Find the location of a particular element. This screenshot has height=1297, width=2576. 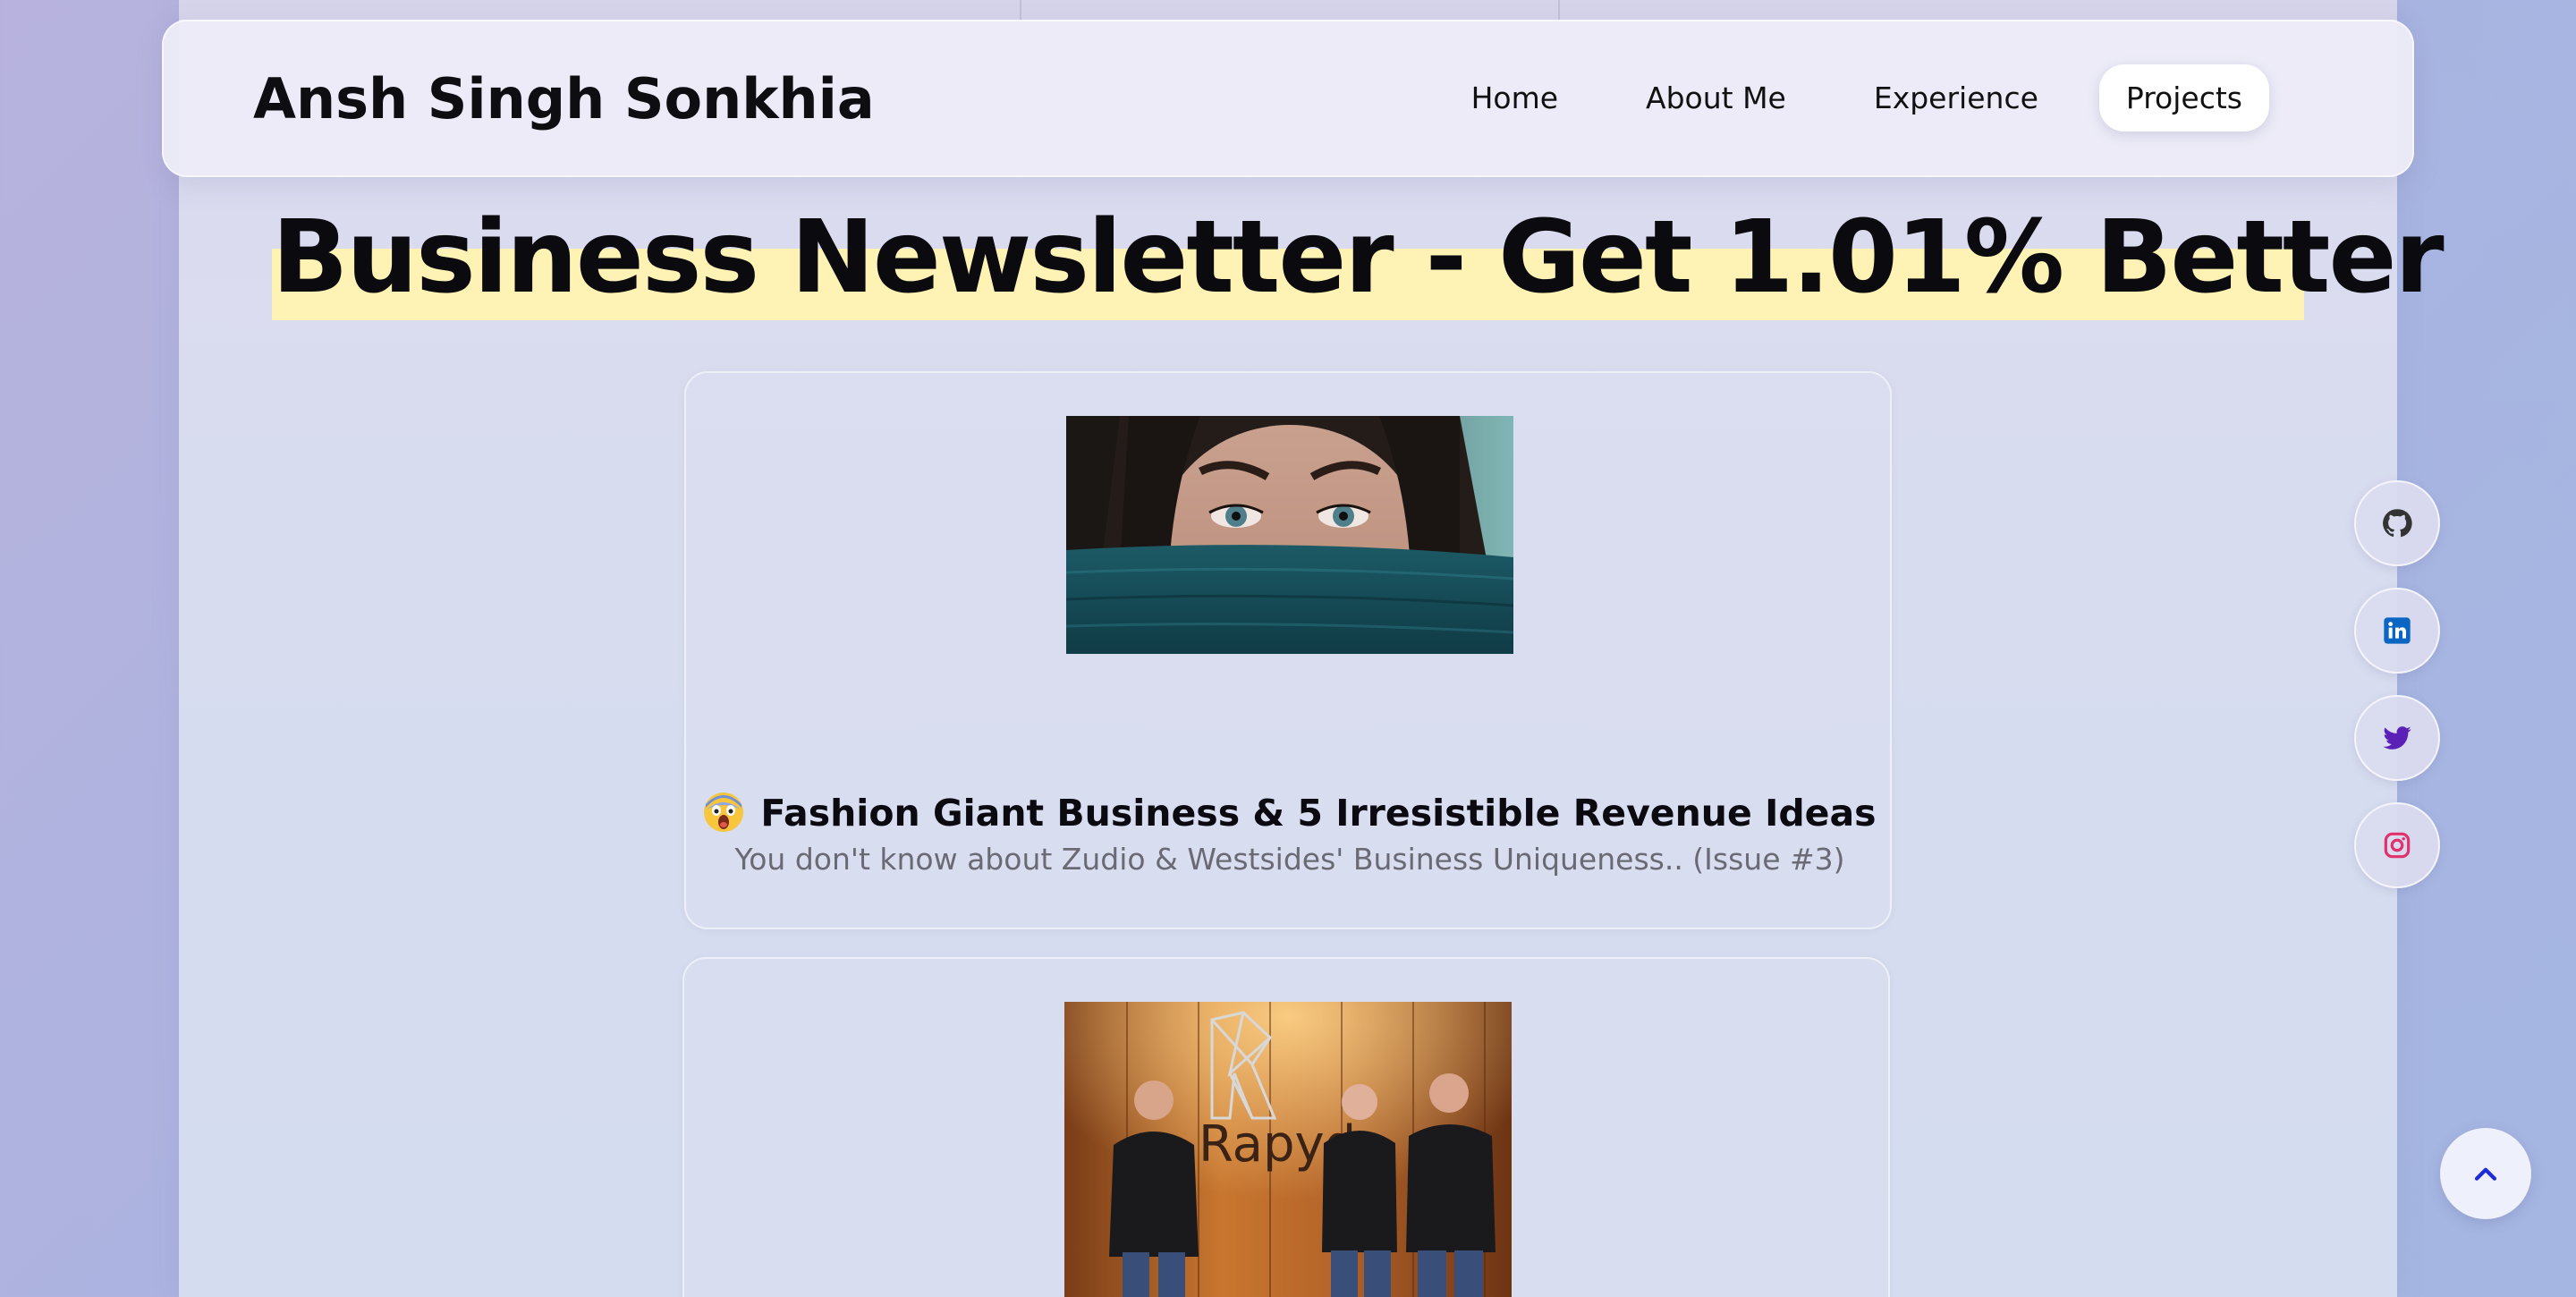

nav-about-me: About Me is located at coordinates (1716, 97).